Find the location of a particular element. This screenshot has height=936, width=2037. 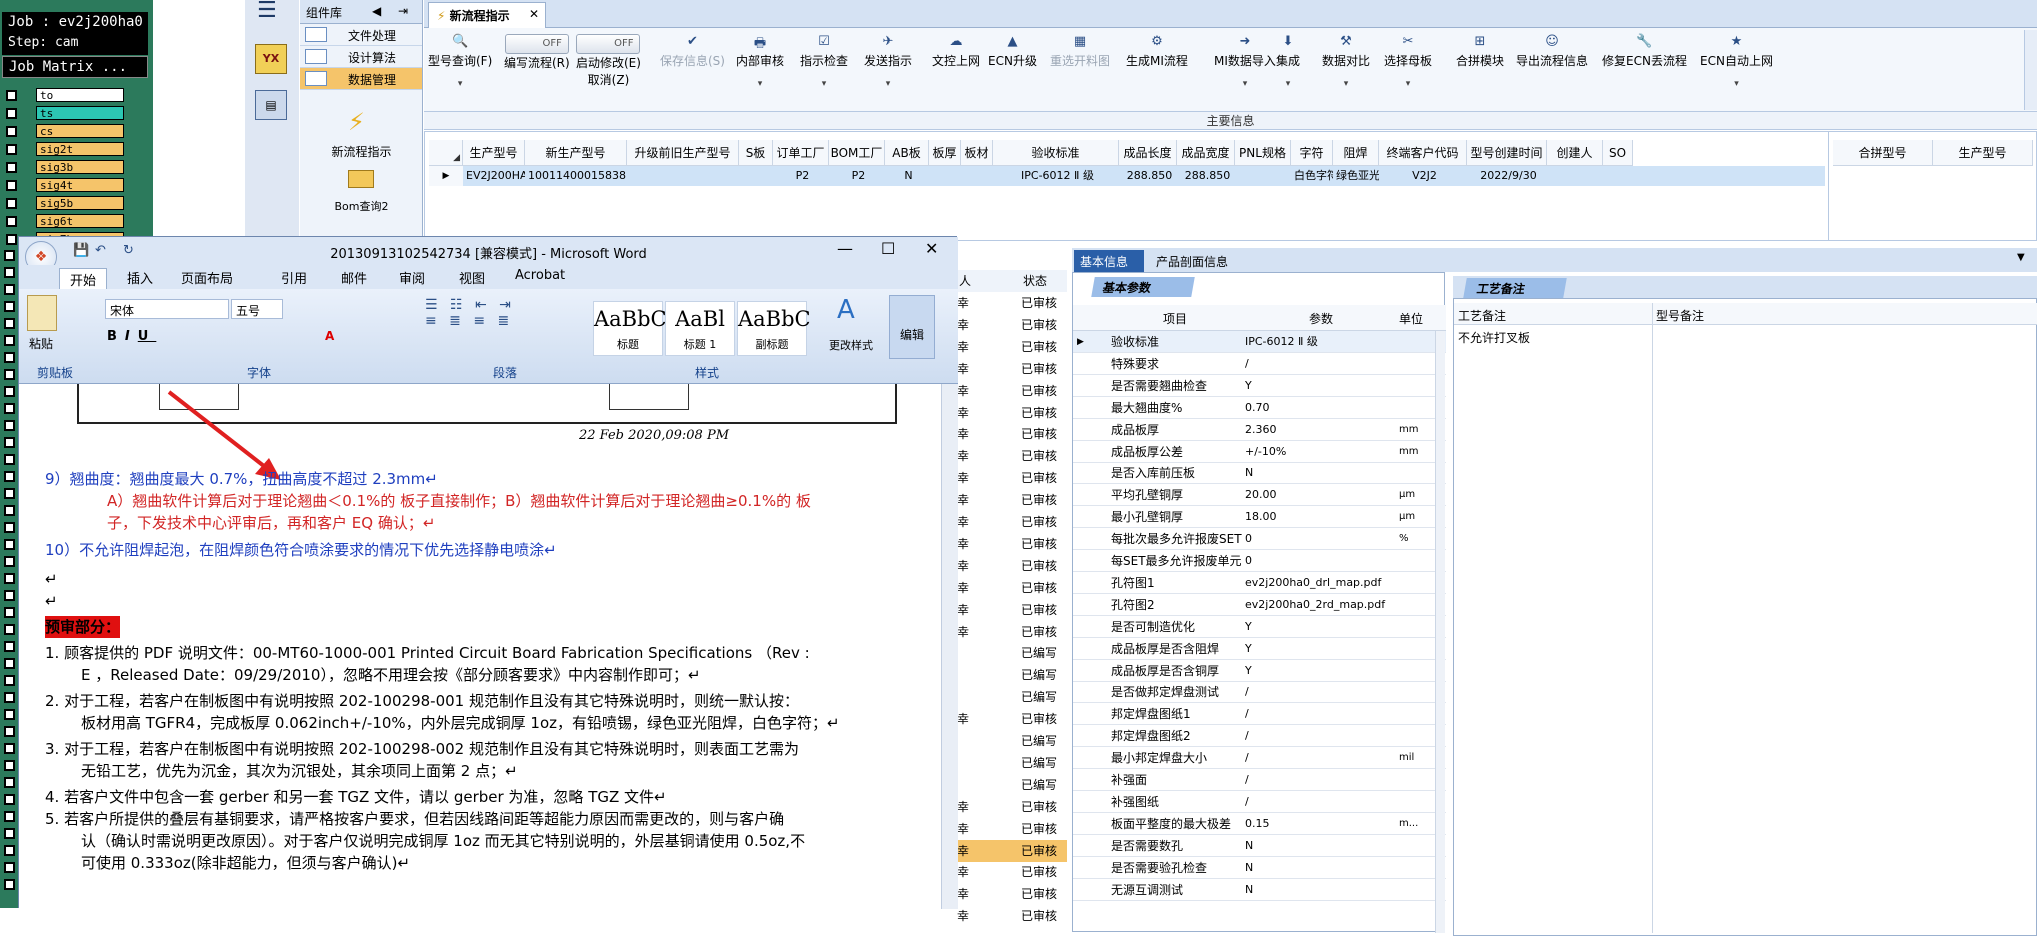

grid-header-cell: 升级前旧生产型号 is located at coordinates (683, 153).